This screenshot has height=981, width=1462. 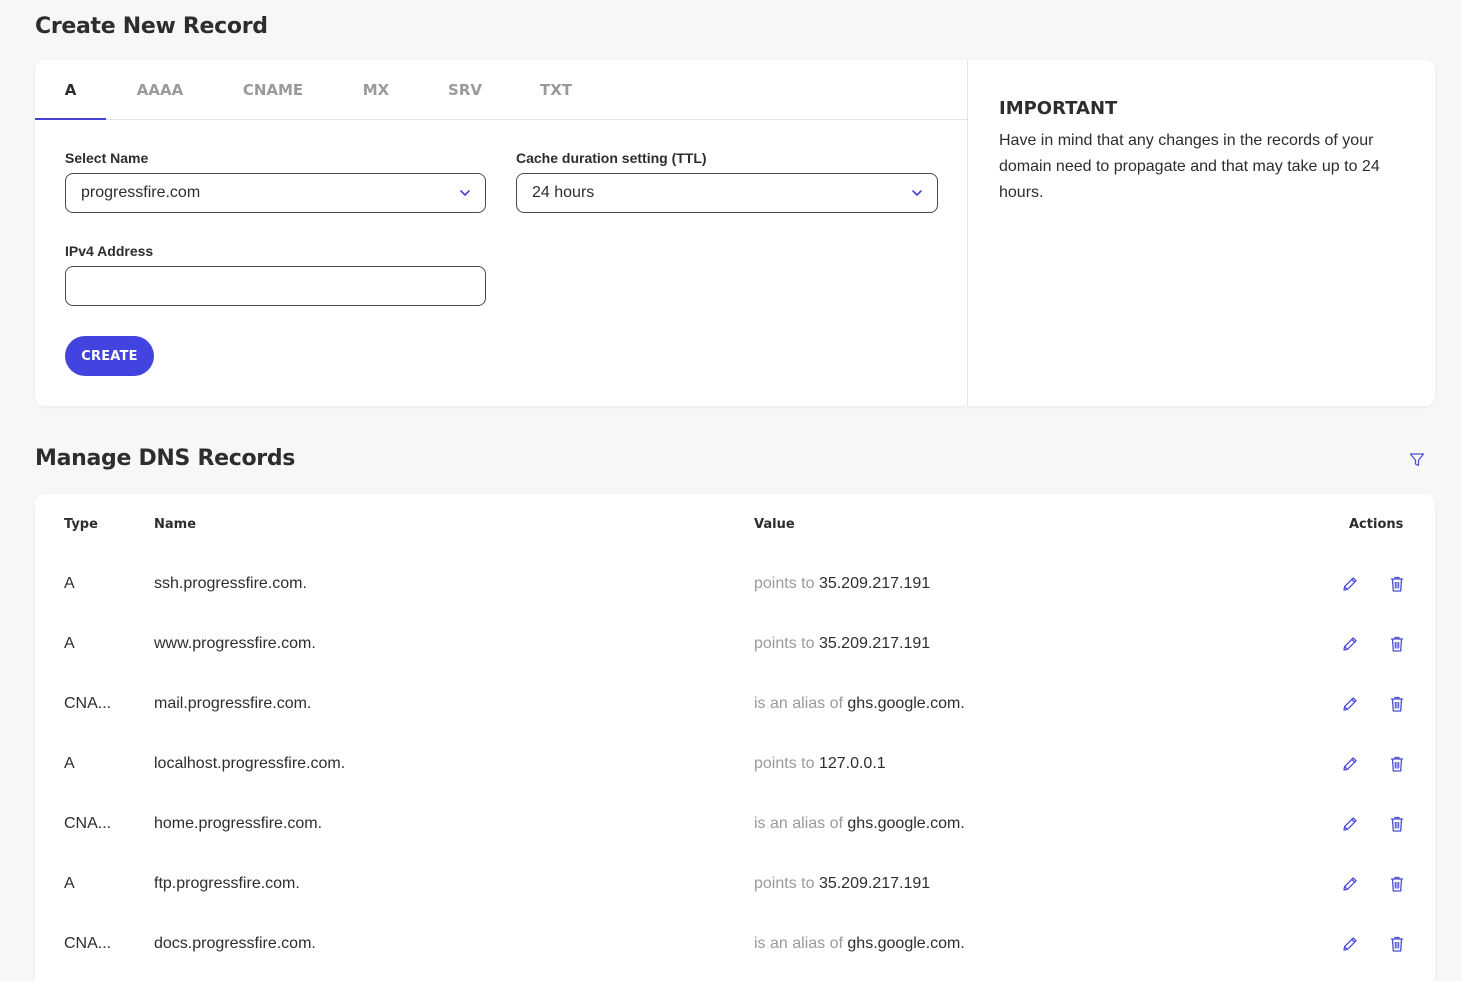 What do you see at coordinates (109, 251) in the screenshot?
I see `ipv4-label: IPv4 Address` at bounding box center [109, 251].